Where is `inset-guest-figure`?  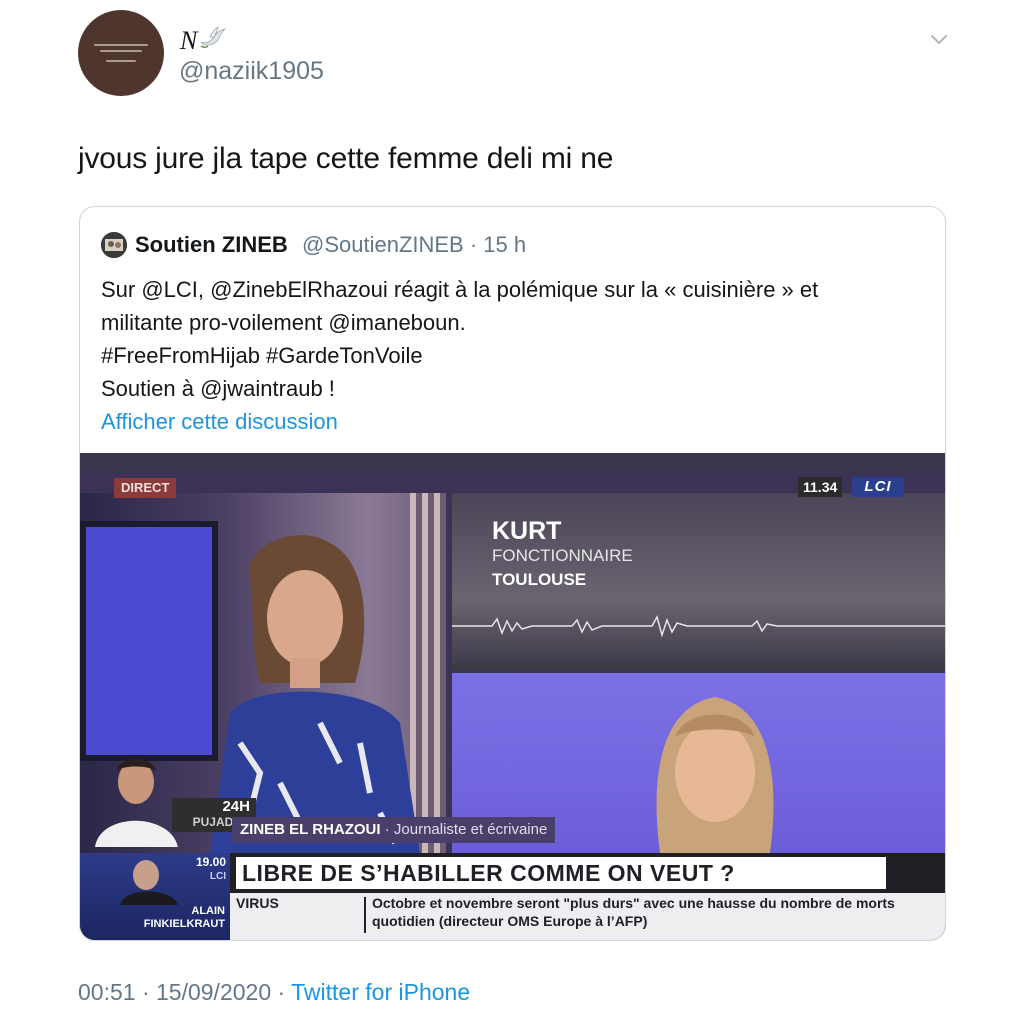 inset-guest-figure is located at coordinates (136, 803).